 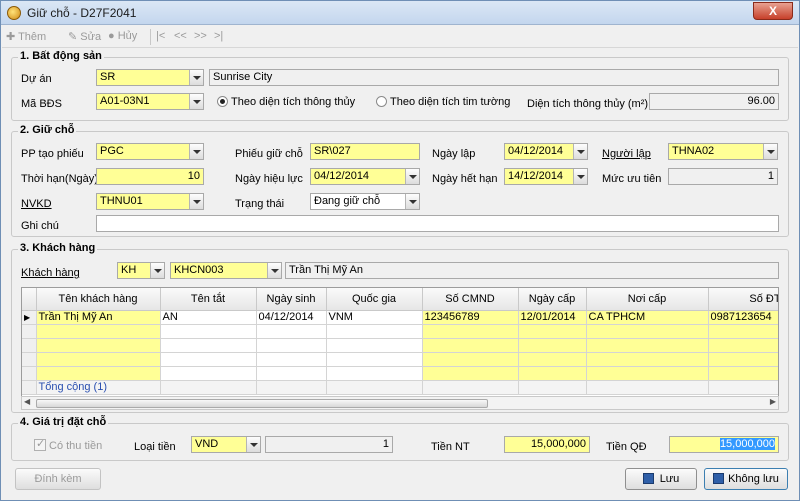 I want to click on pp-tao-phieu-label: PP tạo phiếu, so click(x=52, y=154).